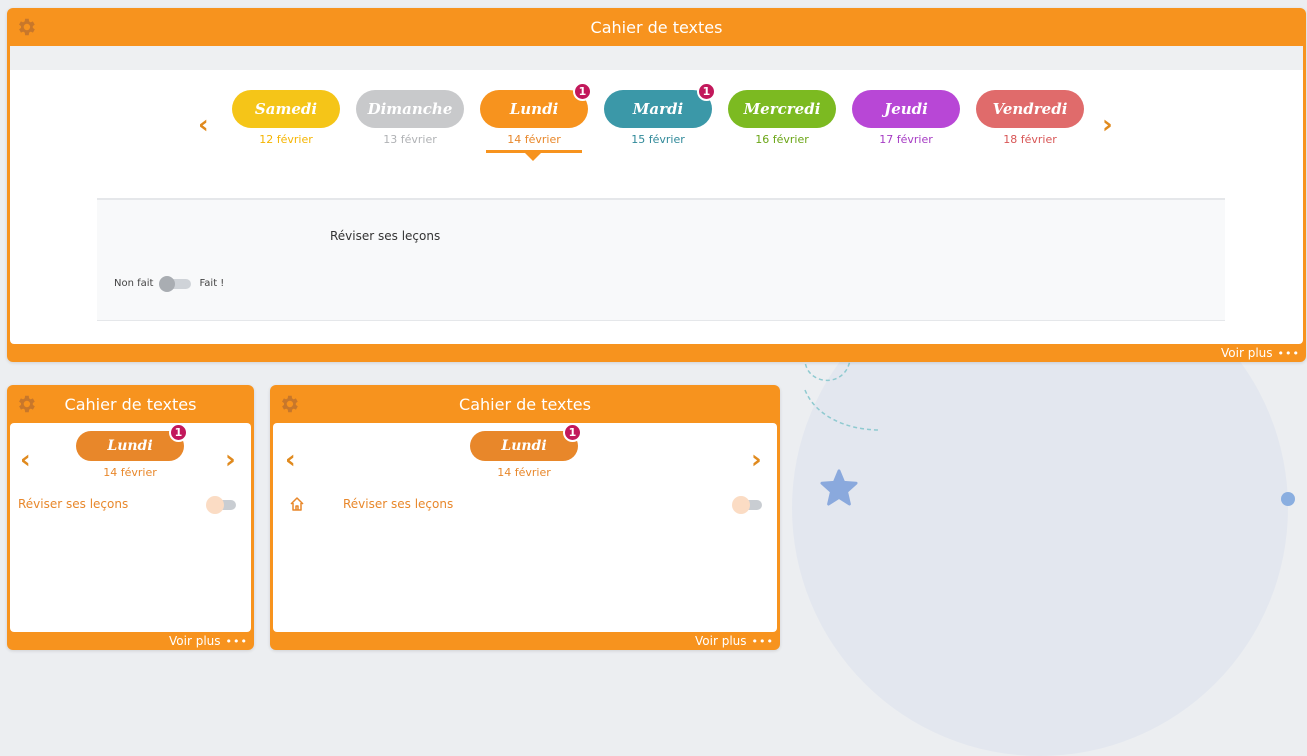  Describe the element at coordinates (656, 58) in the screenshot. I see `header-band` at that location.